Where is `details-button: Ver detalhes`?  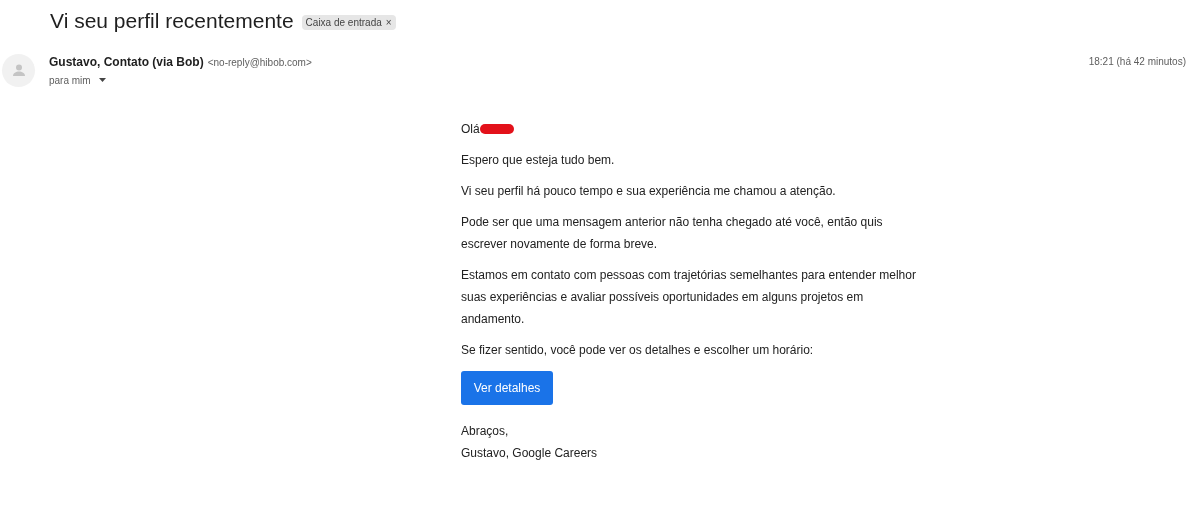
details-button: Ver detalhes is located at coordinates (507, 387).